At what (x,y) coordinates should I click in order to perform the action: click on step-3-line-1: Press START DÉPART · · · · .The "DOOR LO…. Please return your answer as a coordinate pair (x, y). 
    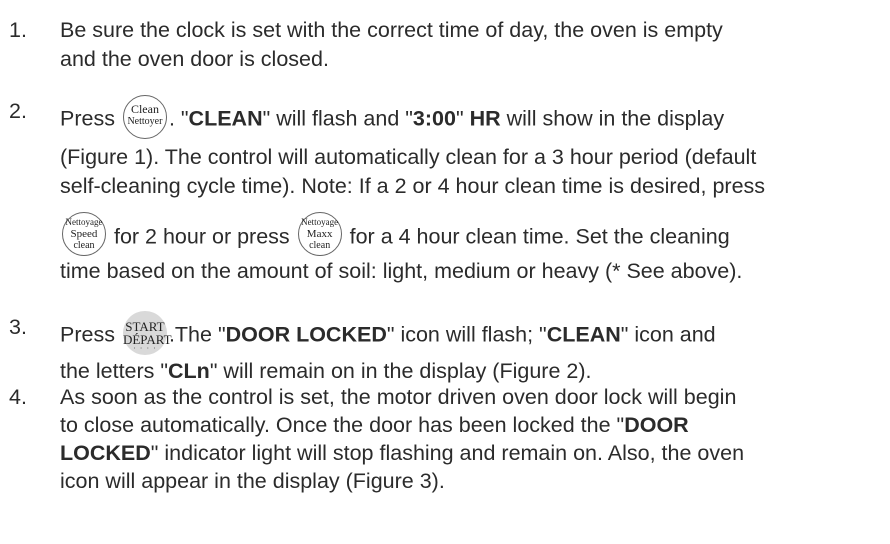
    Looking at the image, I should click on (388, 334).